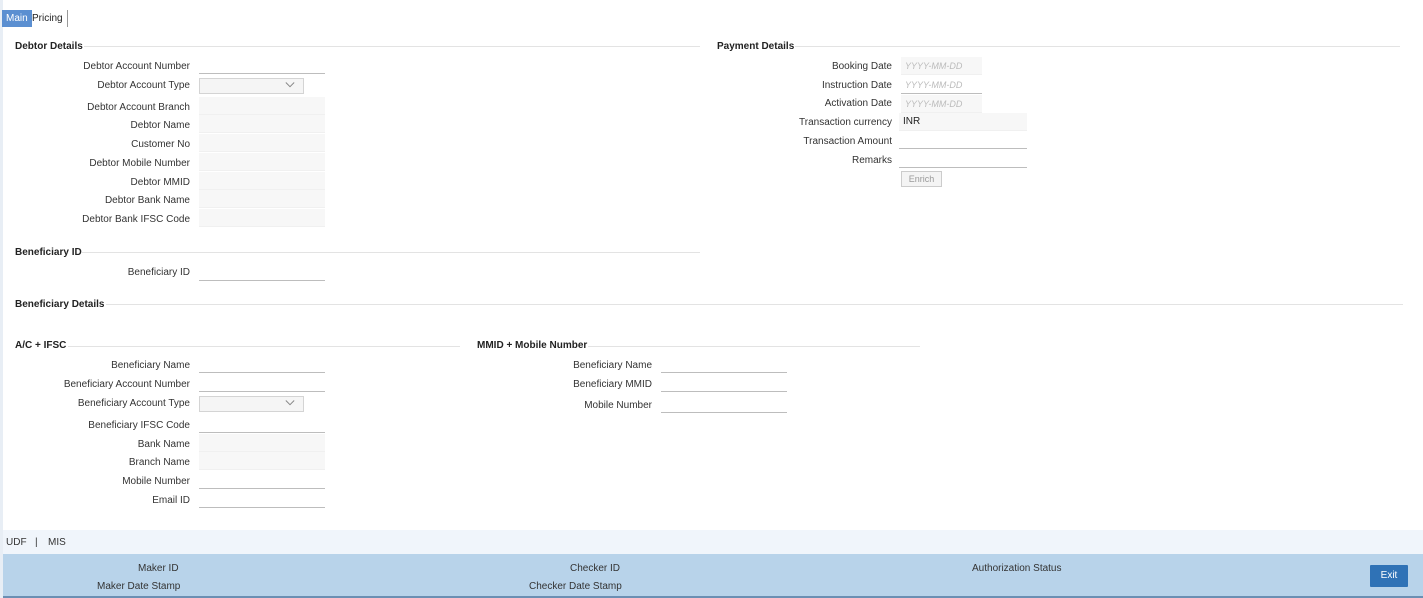  Describe the element at coordinates (262, 272) in the screenshot. I see `beneficiary-id-field` at that location.